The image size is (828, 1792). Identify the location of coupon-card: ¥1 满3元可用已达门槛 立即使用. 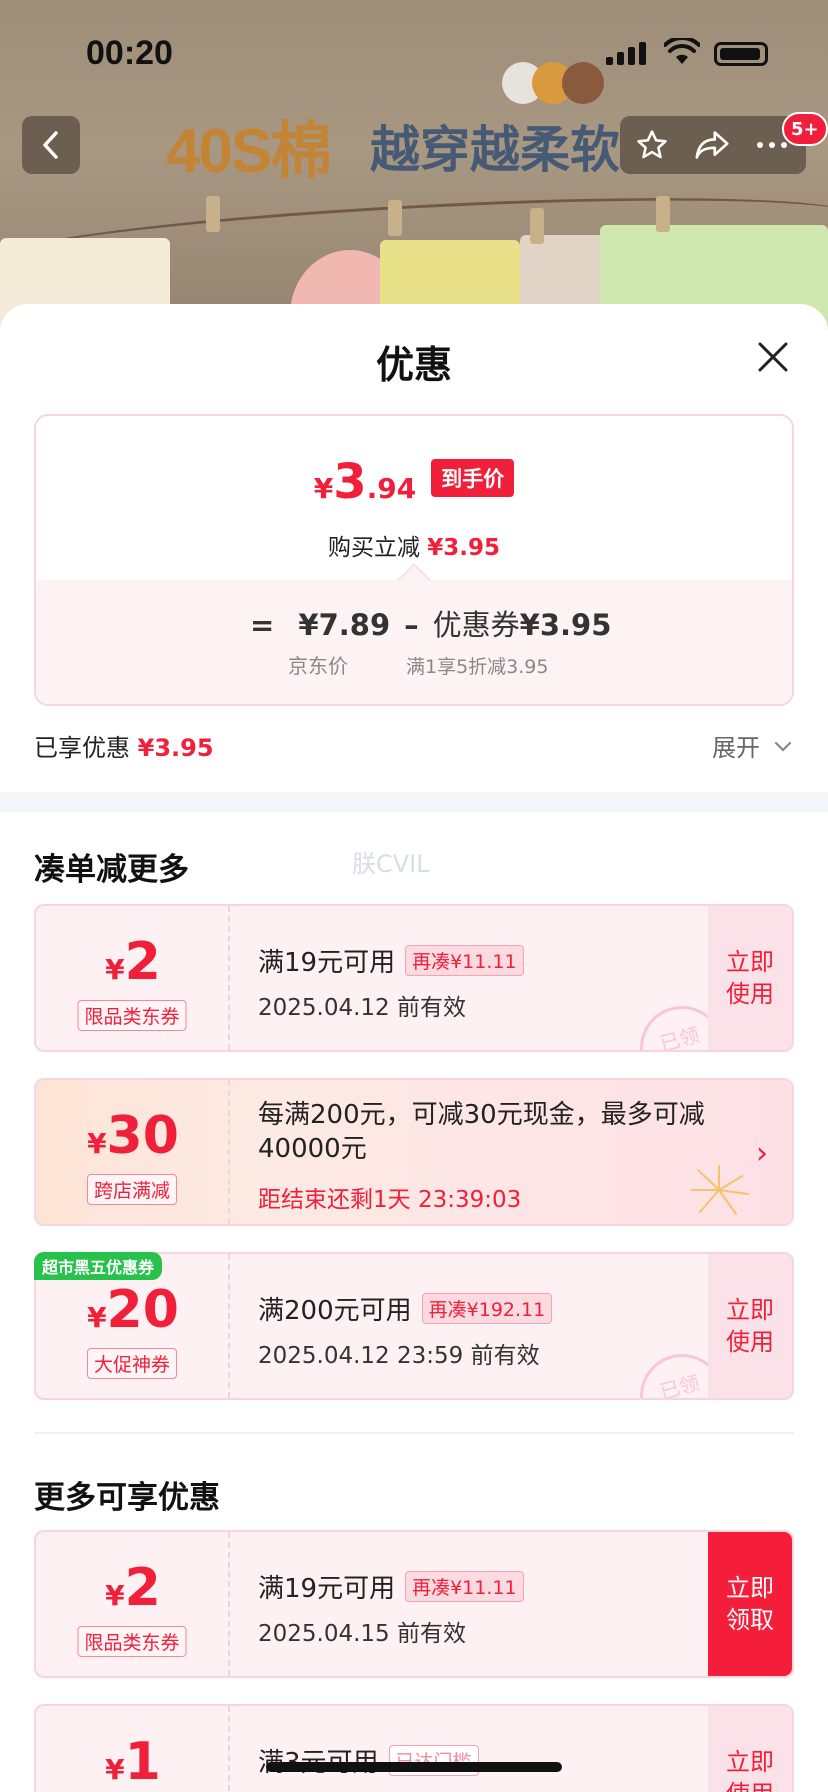
(414, 1748).